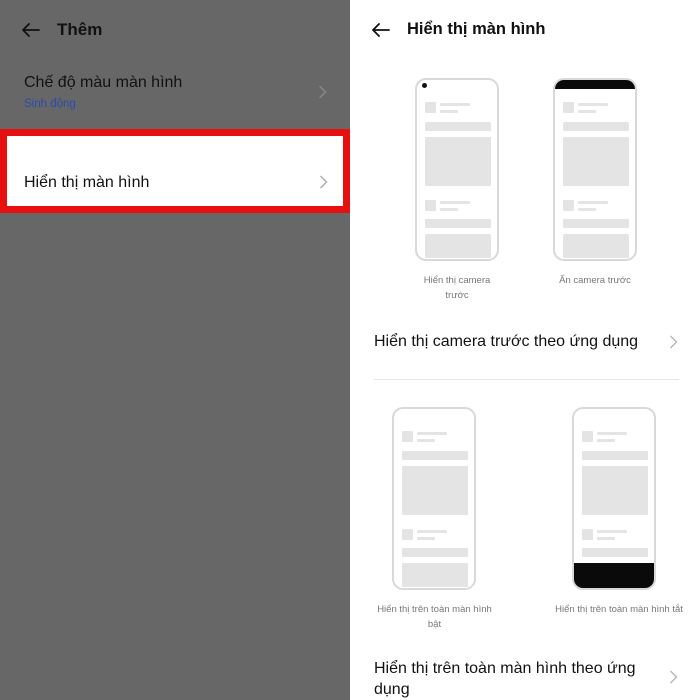 Image resolution: width=700 pixels, height=700 pixels. I want to click on divider, so click(526, 379).